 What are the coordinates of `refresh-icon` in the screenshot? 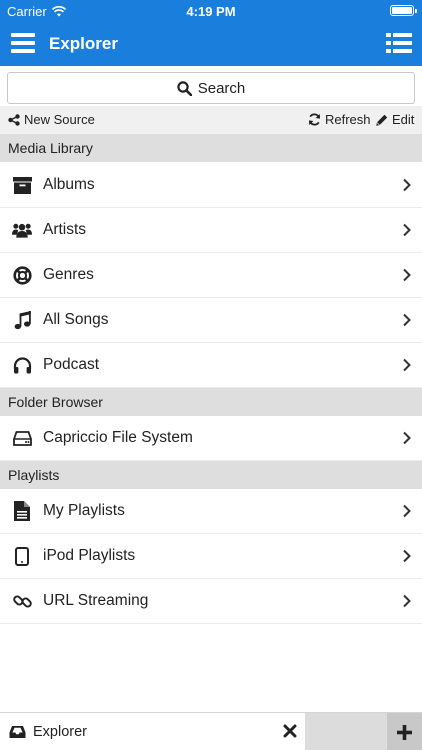 It's located at (314, 119).